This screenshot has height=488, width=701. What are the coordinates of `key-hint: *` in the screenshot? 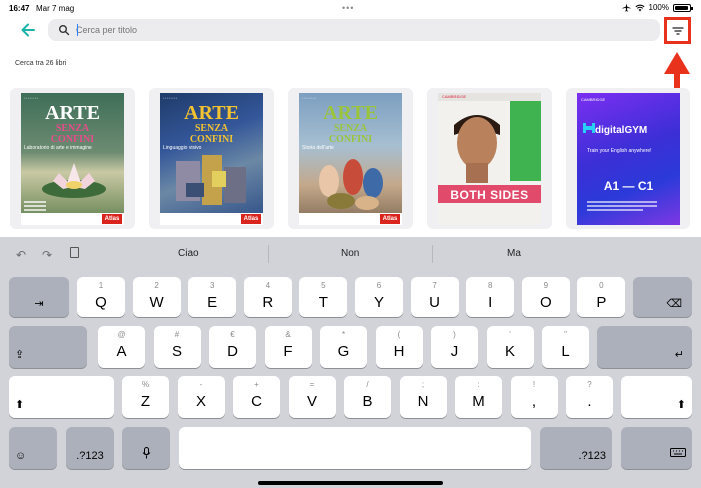 It's located at (343, 334).